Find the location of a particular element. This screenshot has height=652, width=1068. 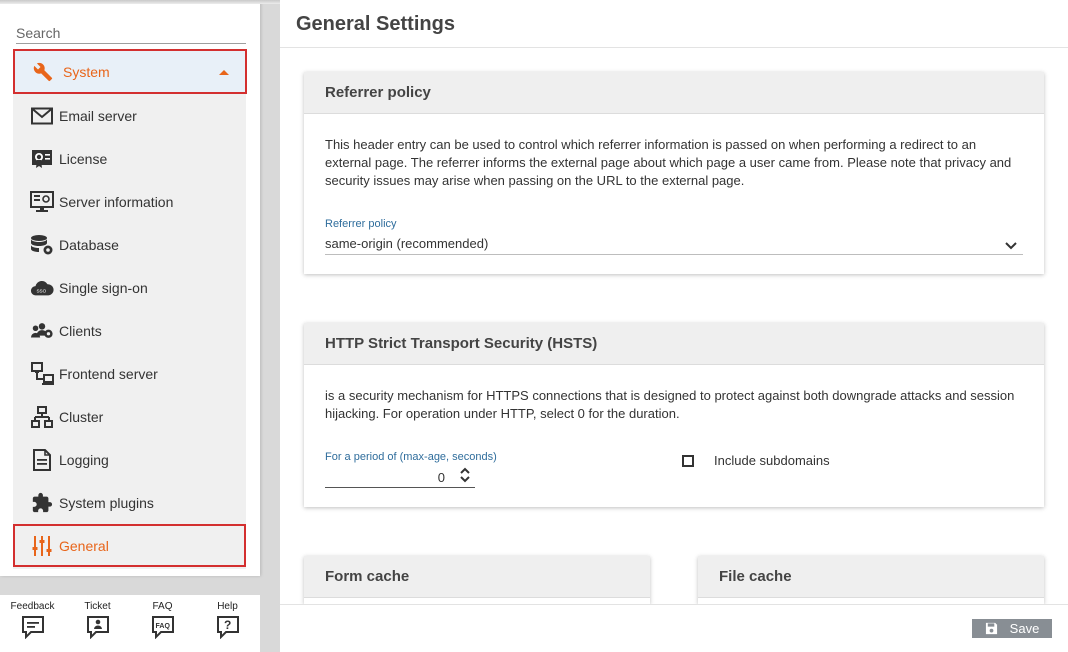

log-file-icon is located at coordinates (42, 460).